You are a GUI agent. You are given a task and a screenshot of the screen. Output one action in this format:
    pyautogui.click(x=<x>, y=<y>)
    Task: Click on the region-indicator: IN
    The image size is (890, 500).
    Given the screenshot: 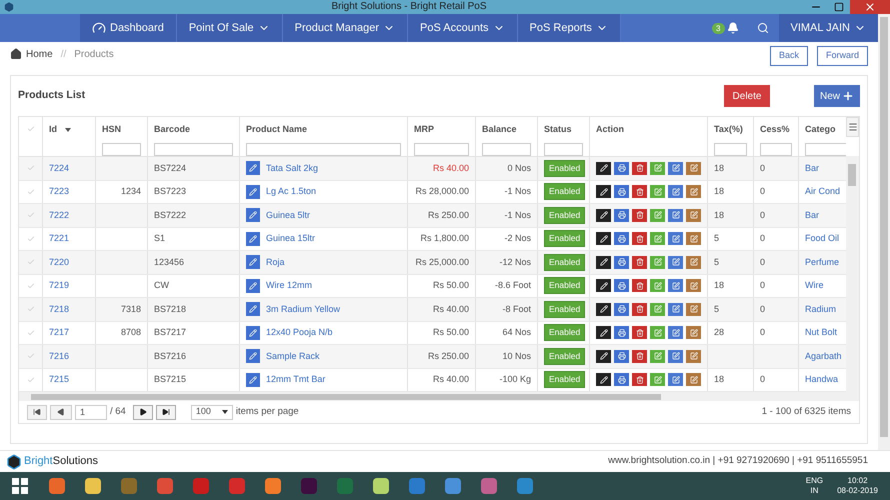 What is the action you would take?
    pyautogui.click(x=814, y=491)
    